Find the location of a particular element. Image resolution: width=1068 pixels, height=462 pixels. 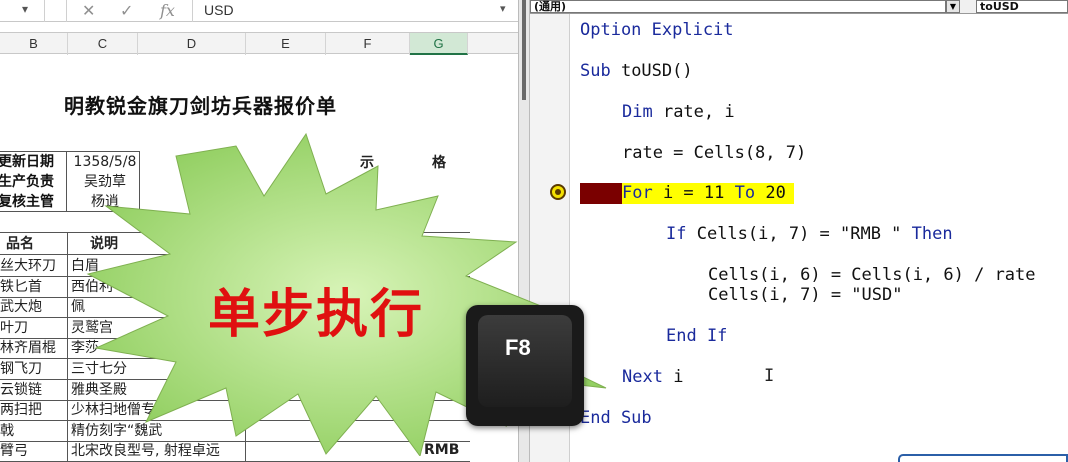

code-line-6: If Cells(i, 7) = "RMB " Then is located at coordinates (809, 234).